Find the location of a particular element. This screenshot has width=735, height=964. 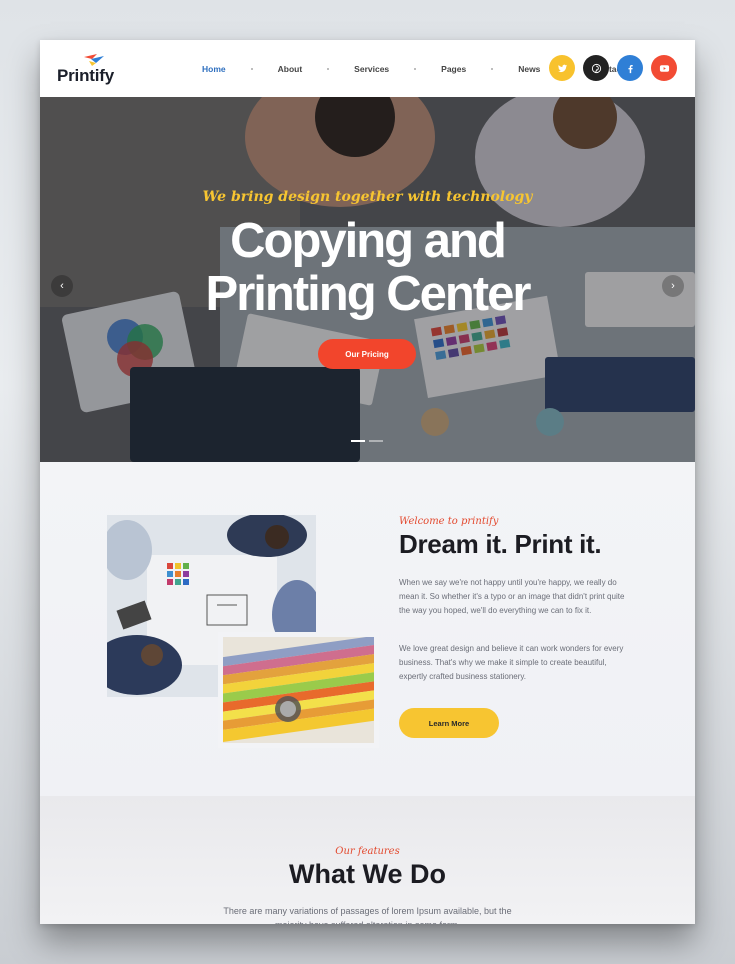

nav-pages: Pages is located at coordinates (453, 69).